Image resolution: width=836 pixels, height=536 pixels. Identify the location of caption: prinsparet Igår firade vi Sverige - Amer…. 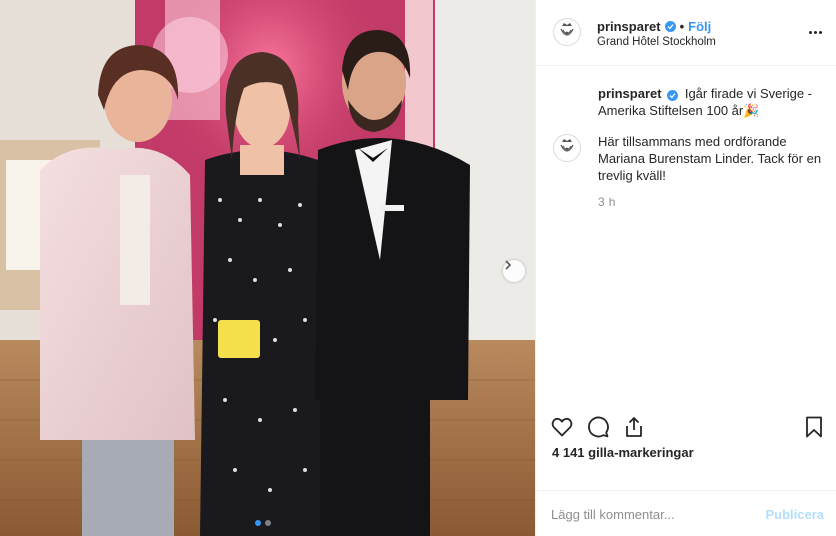
(712, 102).